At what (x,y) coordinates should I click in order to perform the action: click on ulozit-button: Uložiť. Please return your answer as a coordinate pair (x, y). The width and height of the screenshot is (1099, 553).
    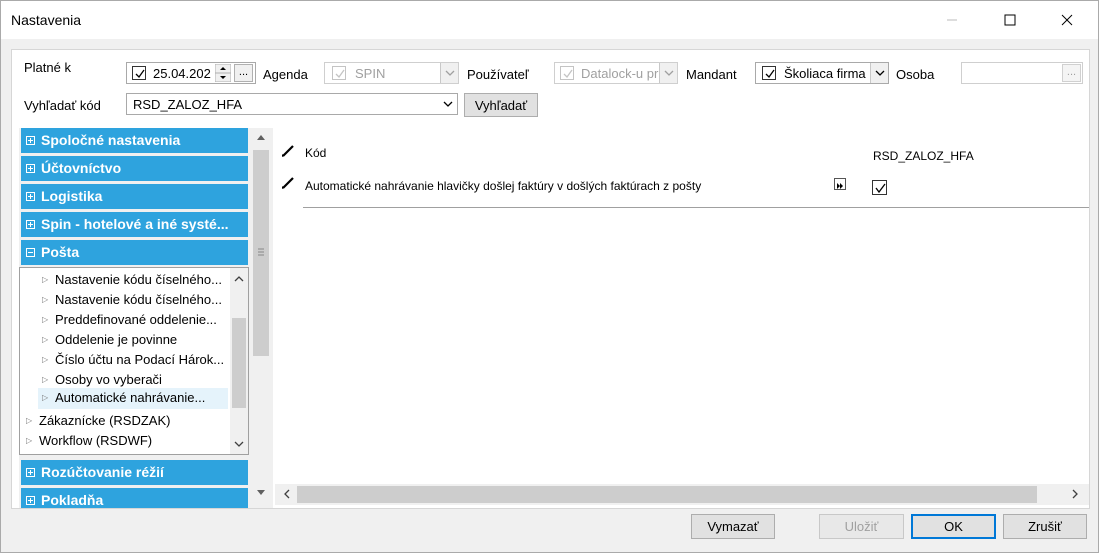
    Looking at the image, I should click on (861, 526).